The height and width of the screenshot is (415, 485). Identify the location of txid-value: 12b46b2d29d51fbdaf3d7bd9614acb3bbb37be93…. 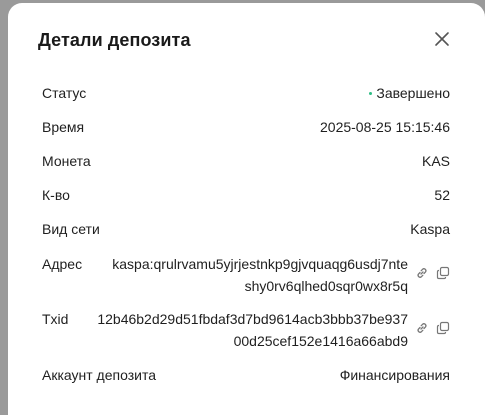
(243, 330).